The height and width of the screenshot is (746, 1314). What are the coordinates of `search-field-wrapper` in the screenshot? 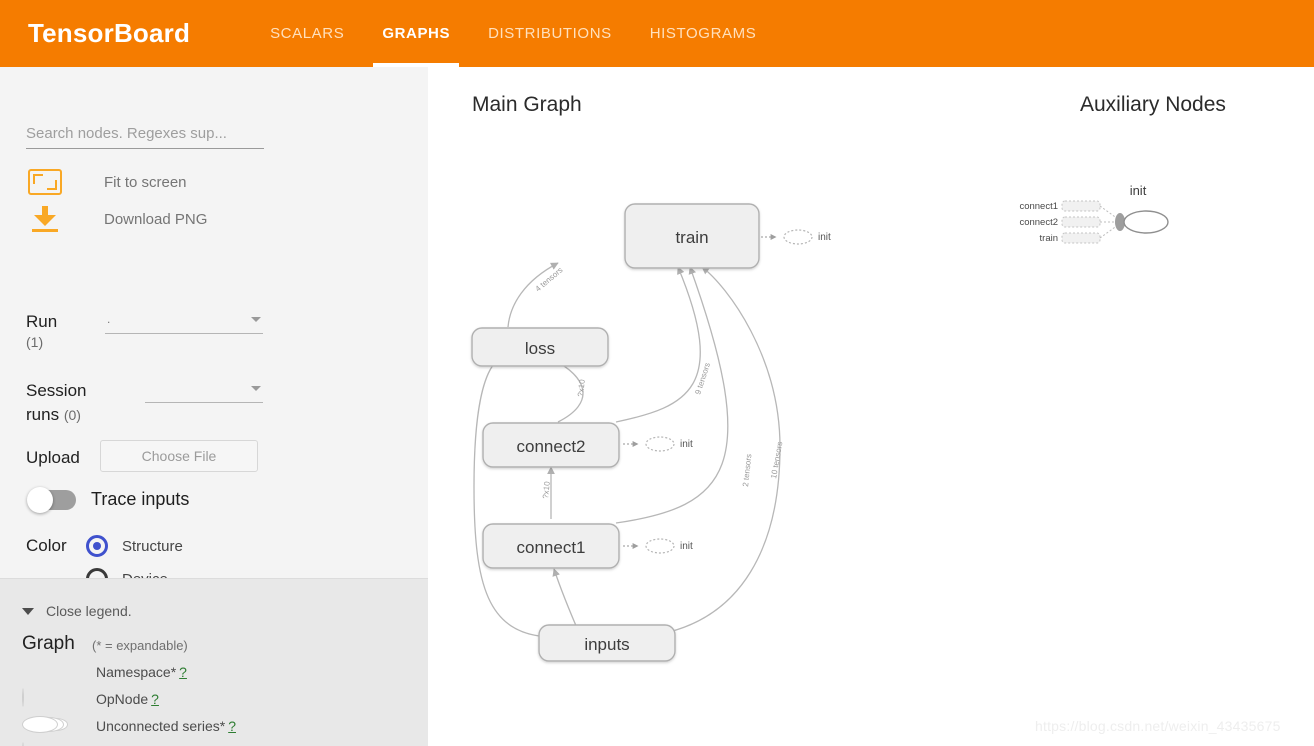 It's located at (145, 137).